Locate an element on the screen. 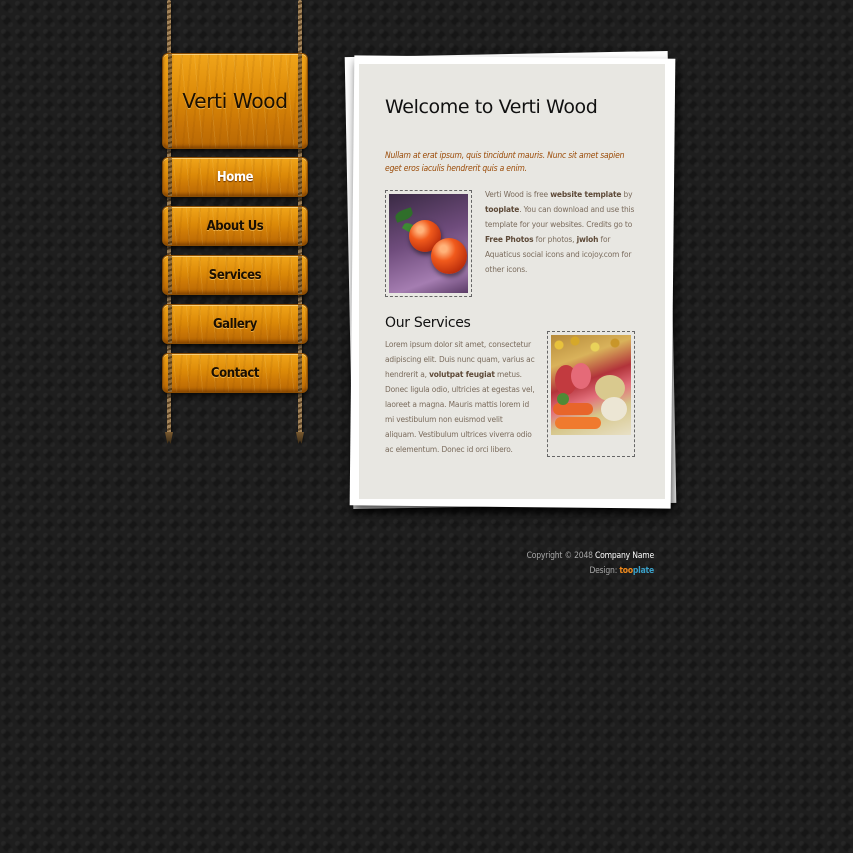 The image size is (853, 853). nav-label: Gallery is located at coordinates (235, 324).